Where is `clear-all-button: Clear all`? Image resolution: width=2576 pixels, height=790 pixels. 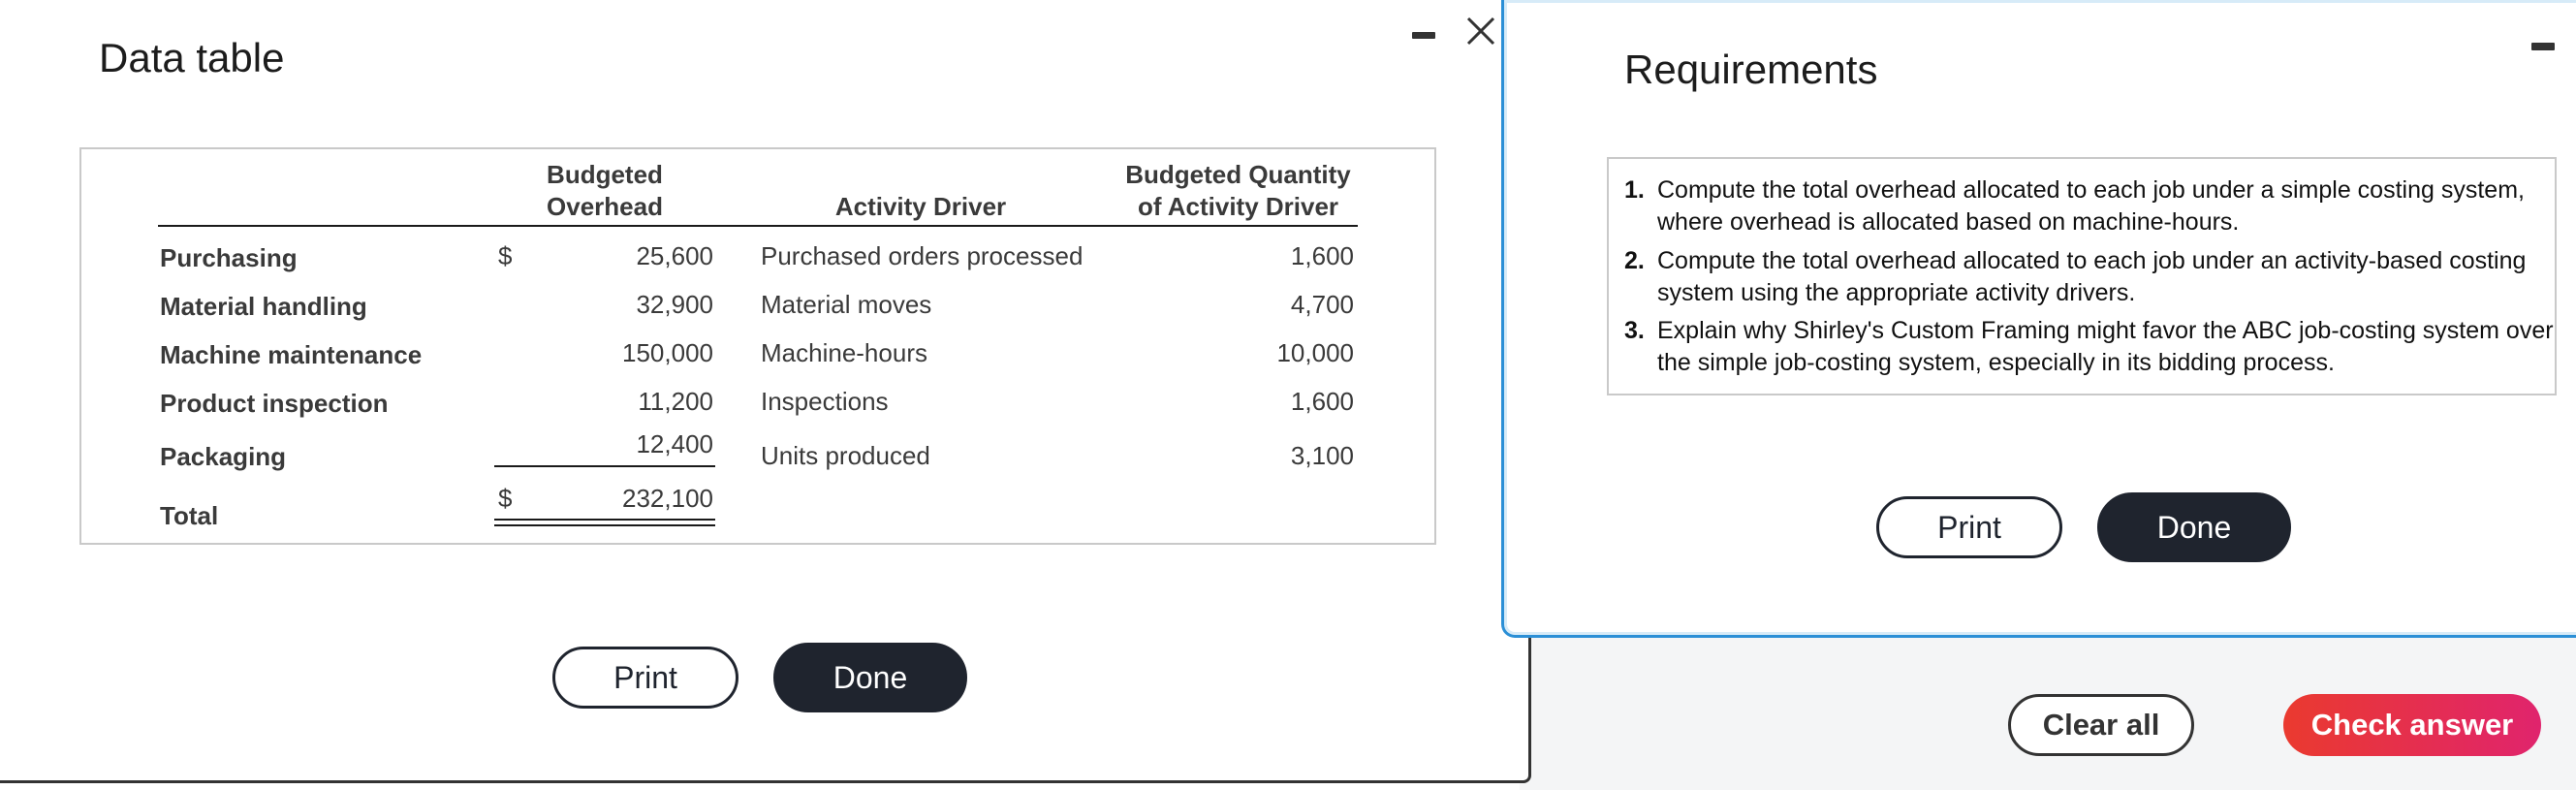 clear-all-button: Clear all is located at coordinates (2101, 725).